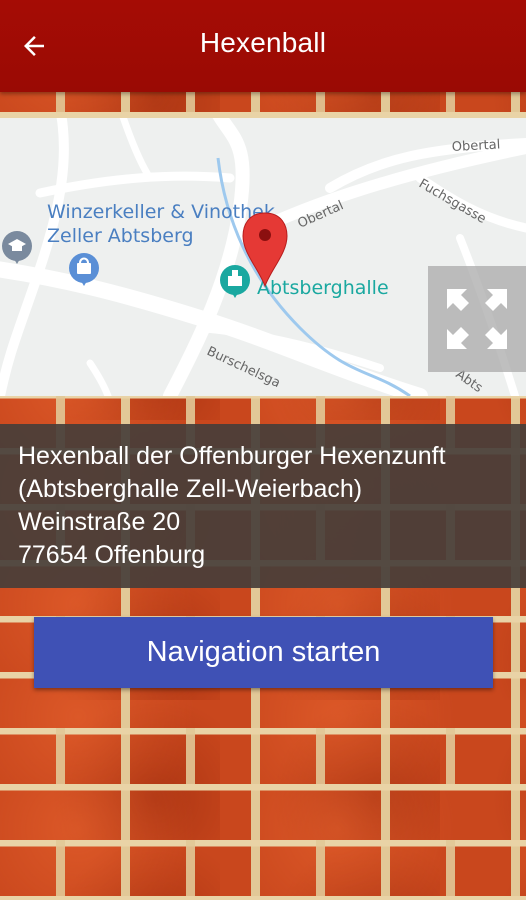  Describe the element at coordinates (161, 212) in the screenshot. I see `poi-winzerkeller-label: Winzerkeller & Vinothek` at that location.